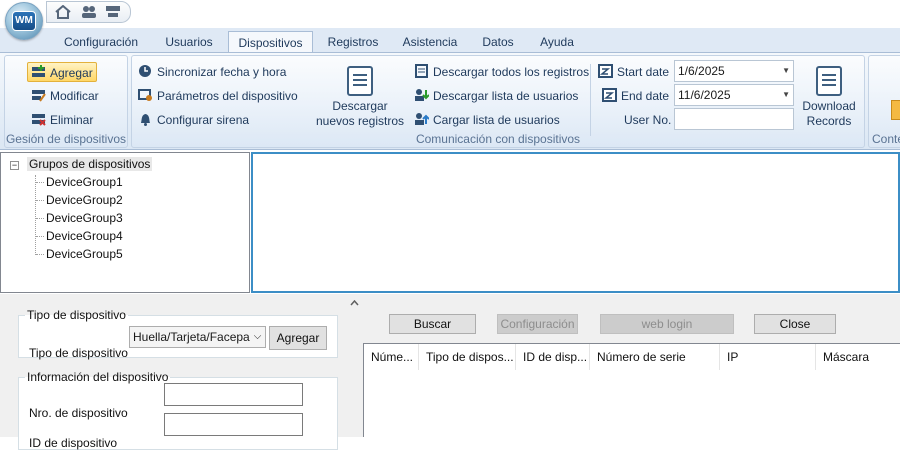 This screenshot has width=900, height=450. What do you see at coordinates (354, 365) in the screenshot?
I see `vertical-scrollbar` at bounding box center [354, 365].